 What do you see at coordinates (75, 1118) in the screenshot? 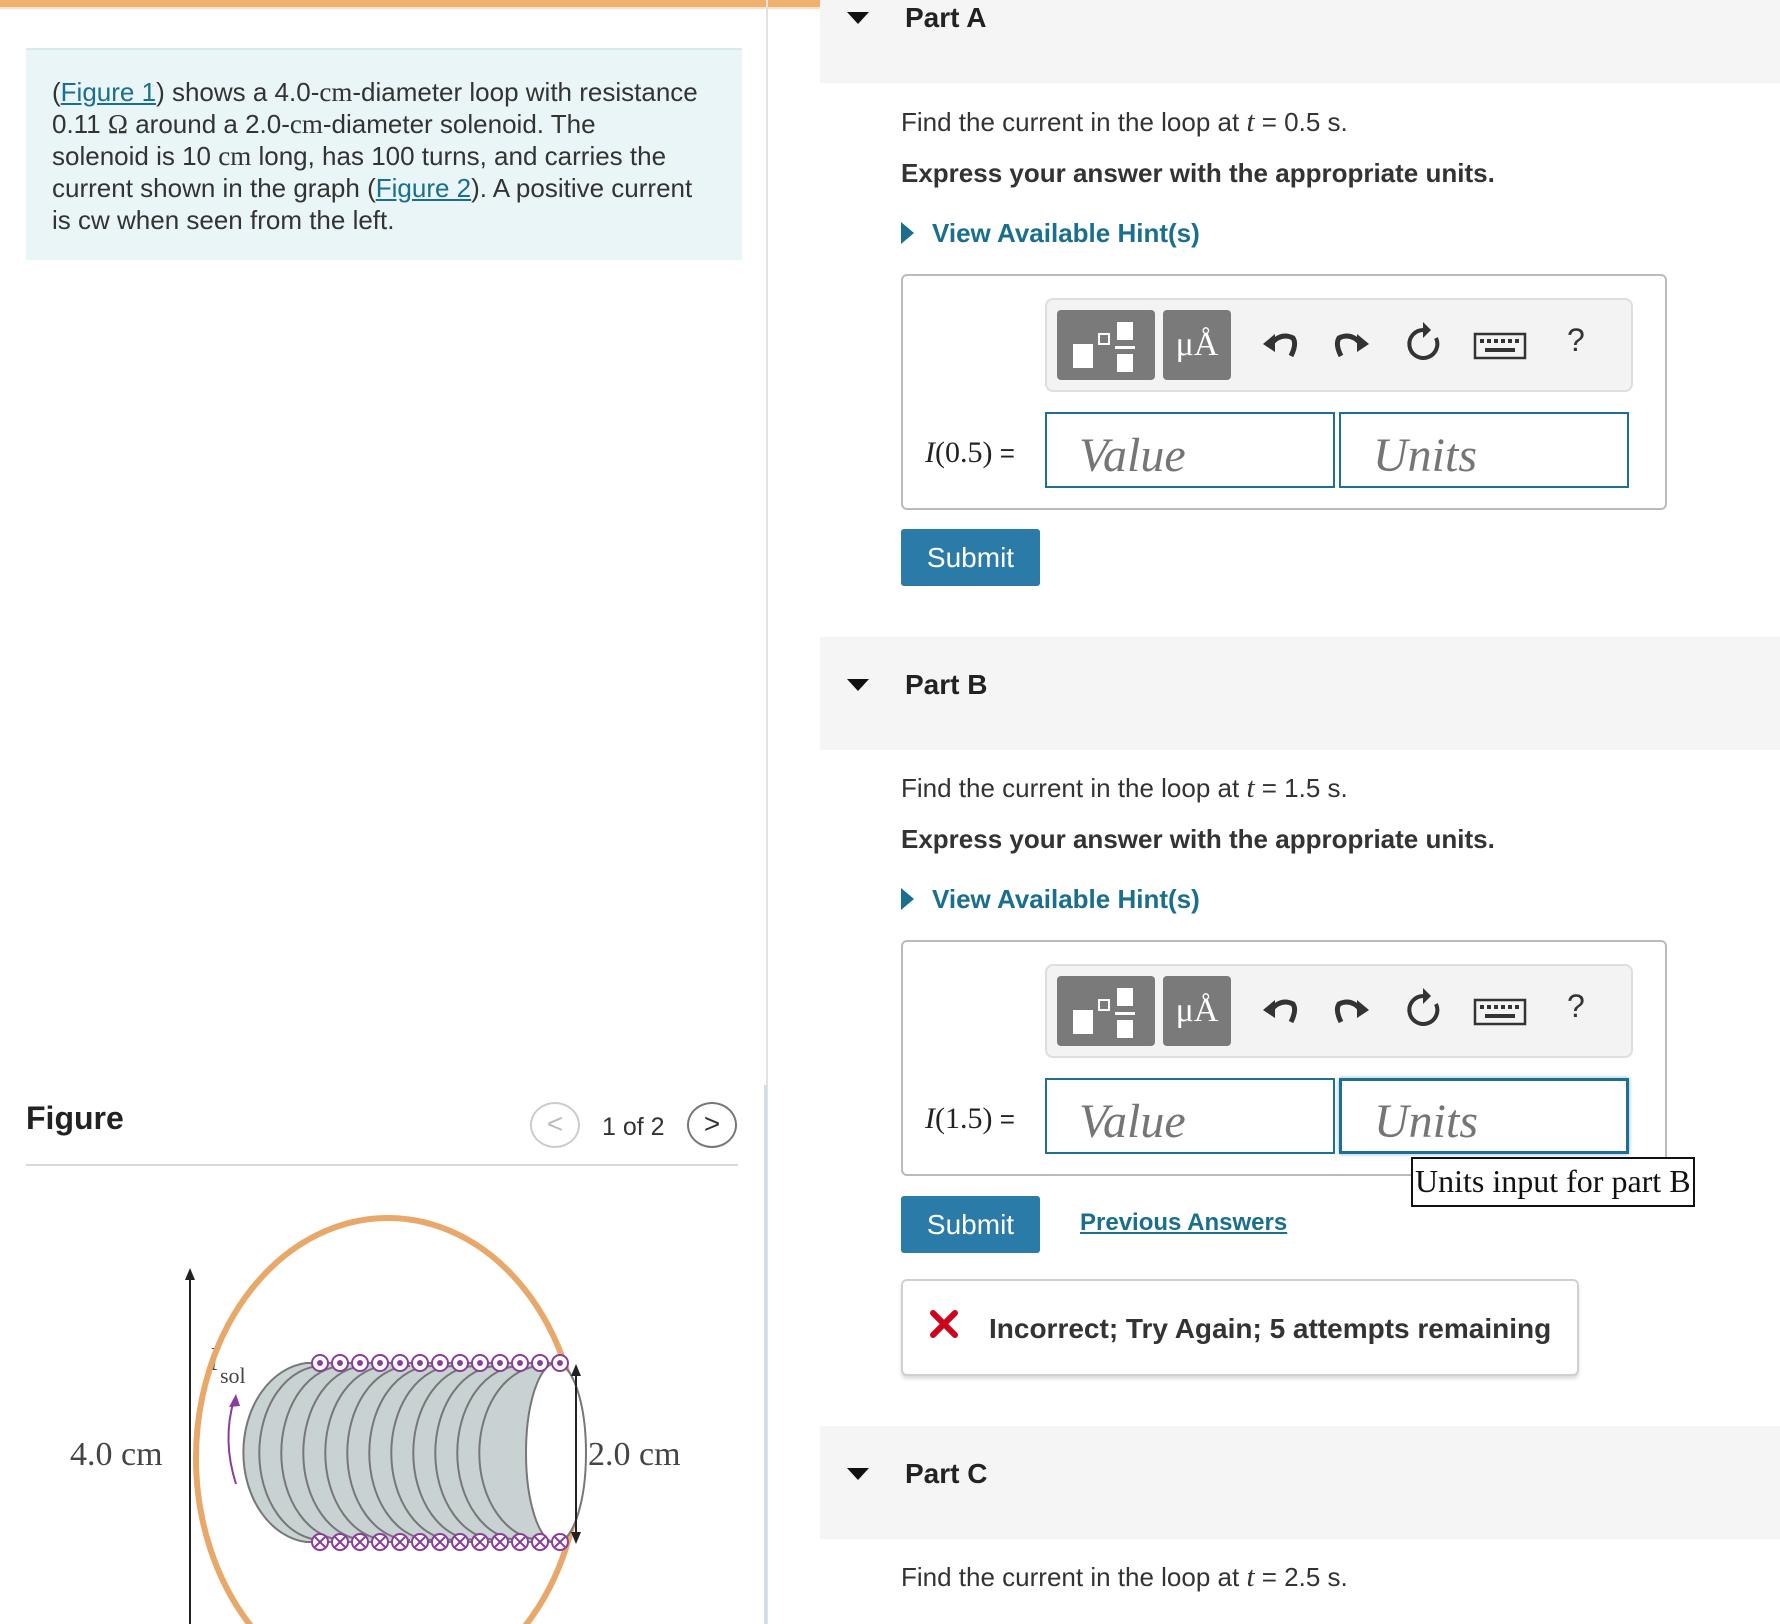
I see `figure-title: Figure` at bounding box center [75, 1118].